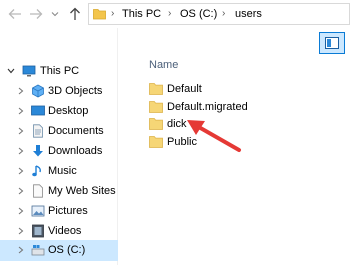 Image resolution: width=350 pixels, height=265 pixels. Describe the element at coordinates (248, 14) in the screenshot. I see `breadcrumb-users: users` at that location.